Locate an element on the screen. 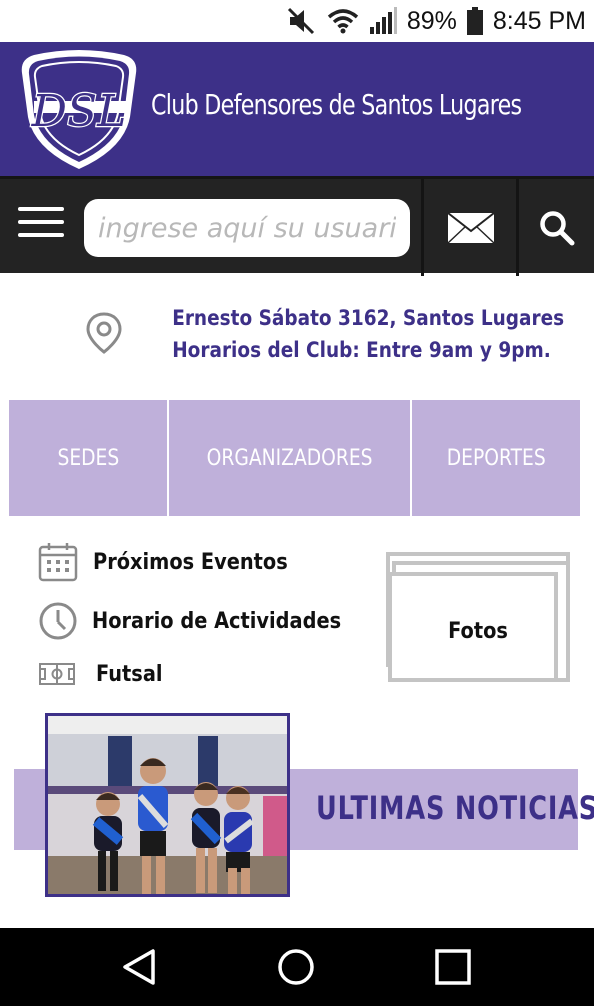  link-horario-actividades: Horario de Actividades is located at coordinates (206, 621).